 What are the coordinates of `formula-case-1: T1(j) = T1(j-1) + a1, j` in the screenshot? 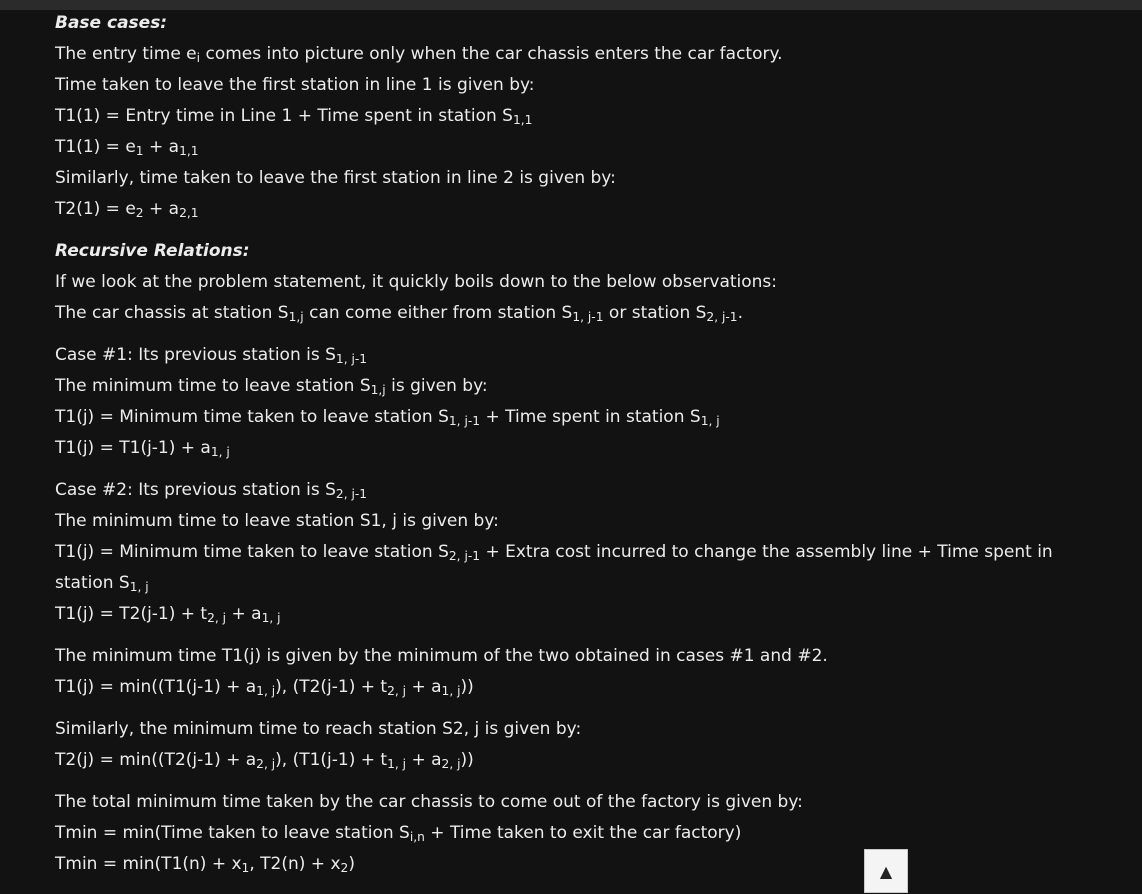 It's located at (142, 449).